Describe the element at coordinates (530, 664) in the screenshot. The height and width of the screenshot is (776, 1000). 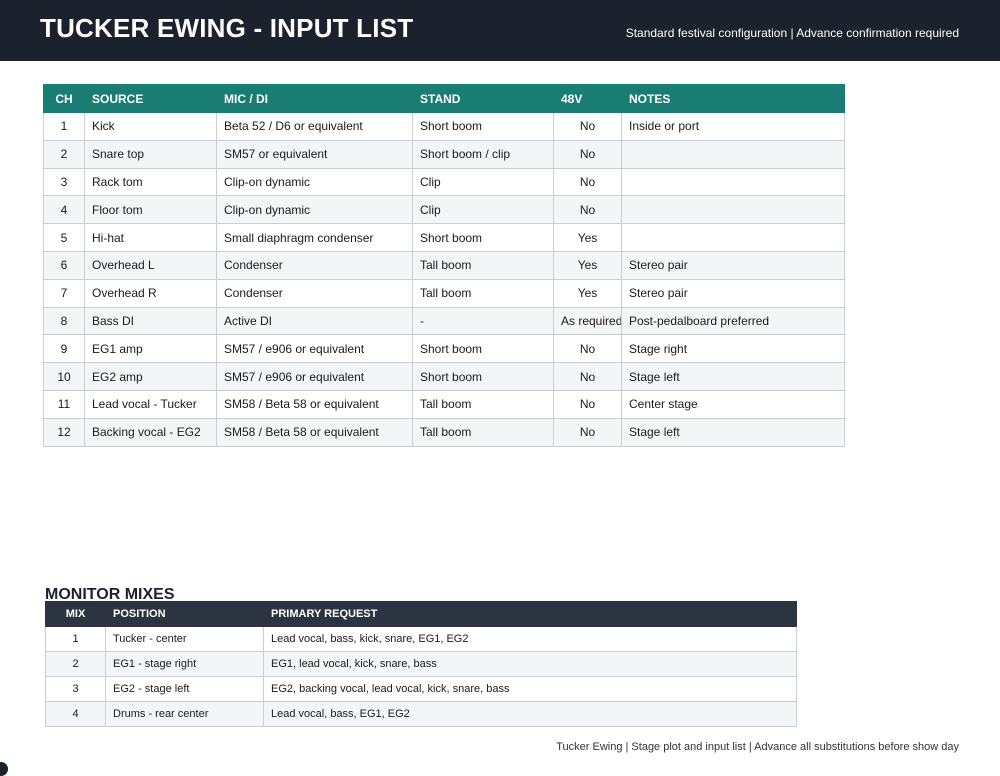
I see `cell-primary-request: EG1, lead vocal, kick, snare, bass` at that location.